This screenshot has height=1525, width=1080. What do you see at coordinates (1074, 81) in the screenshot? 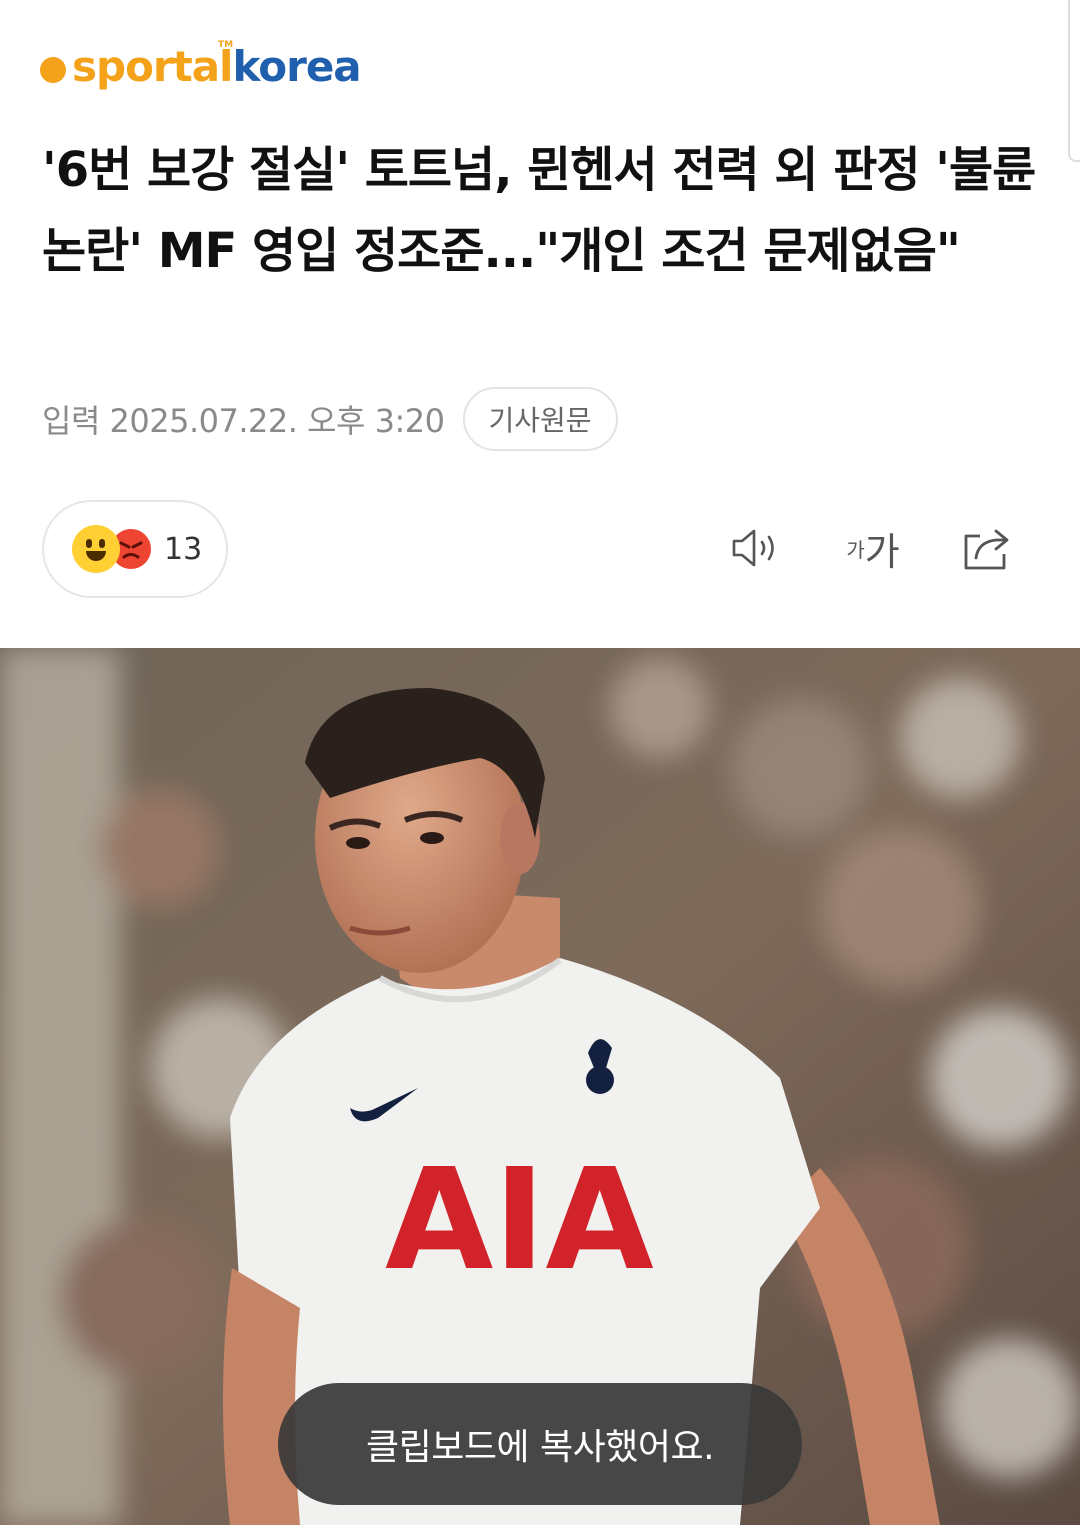
I see `scroll-indicator` at bounding box center [1074, 81].